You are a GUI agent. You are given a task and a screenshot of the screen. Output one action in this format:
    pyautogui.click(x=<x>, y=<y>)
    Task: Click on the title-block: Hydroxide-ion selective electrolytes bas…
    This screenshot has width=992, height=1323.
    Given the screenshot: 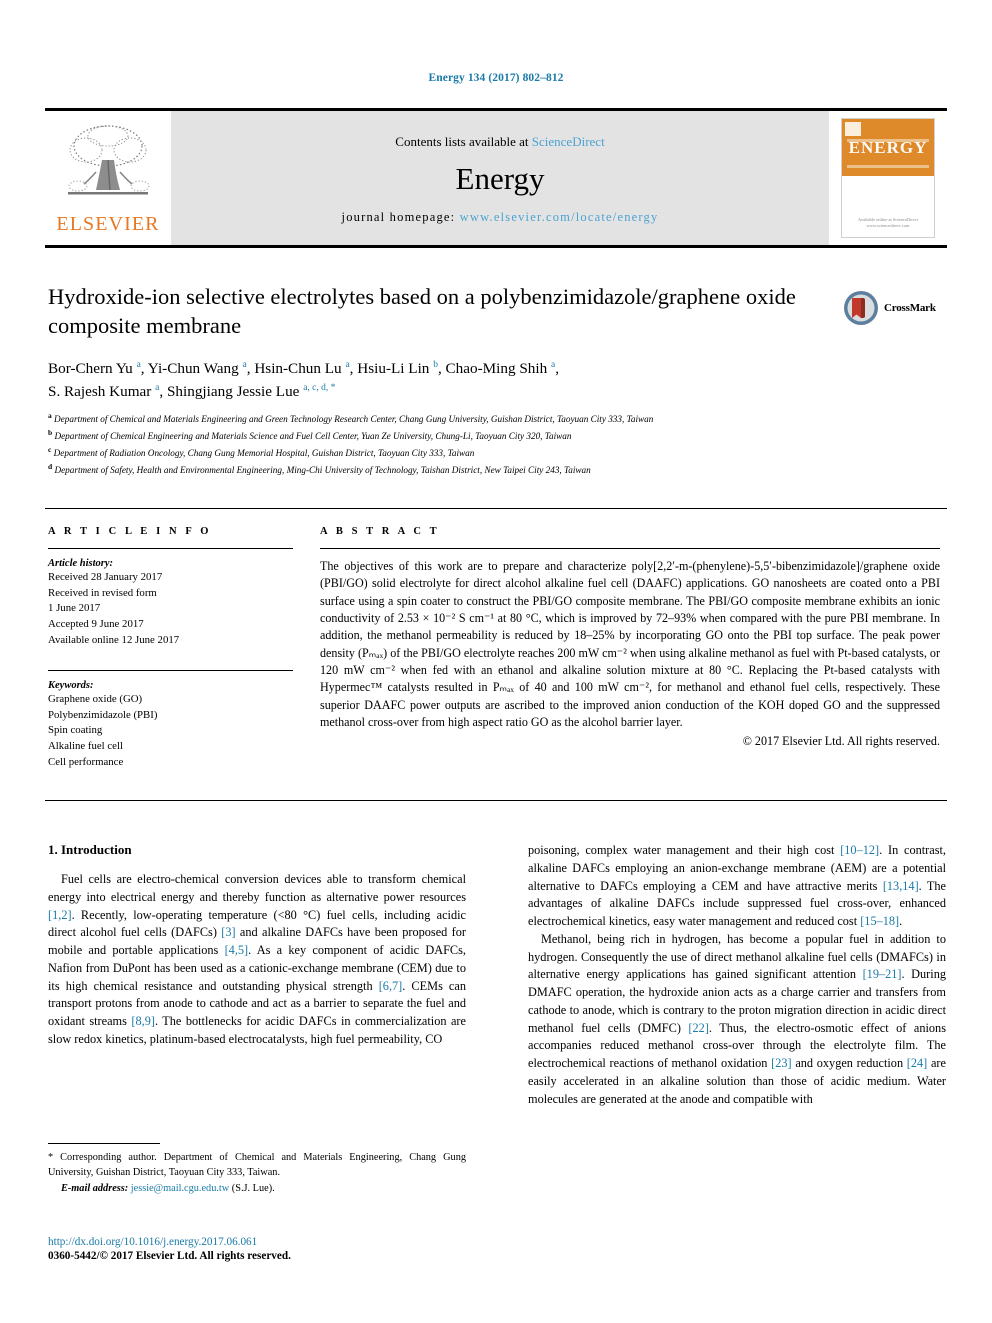 What is the action you would take?
    pyautogui.click(x=443, y=343)
    